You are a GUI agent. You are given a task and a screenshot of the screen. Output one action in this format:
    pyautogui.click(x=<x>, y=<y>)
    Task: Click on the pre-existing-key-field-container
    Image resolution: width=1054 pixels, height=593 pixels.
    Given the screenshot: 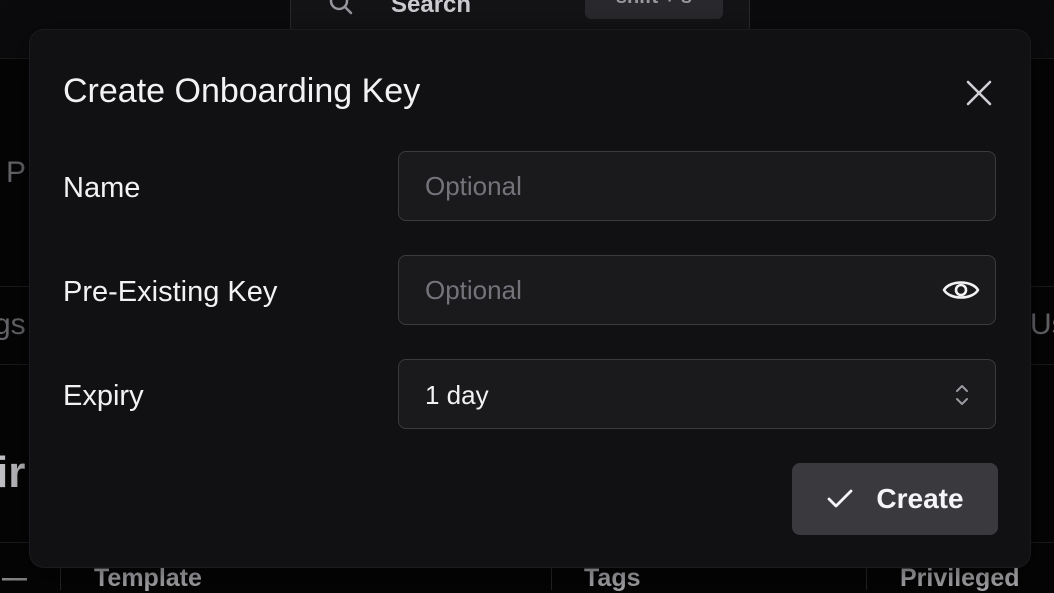 What is the action you would take?
    pyautogui.click(x=697, y=290)
    